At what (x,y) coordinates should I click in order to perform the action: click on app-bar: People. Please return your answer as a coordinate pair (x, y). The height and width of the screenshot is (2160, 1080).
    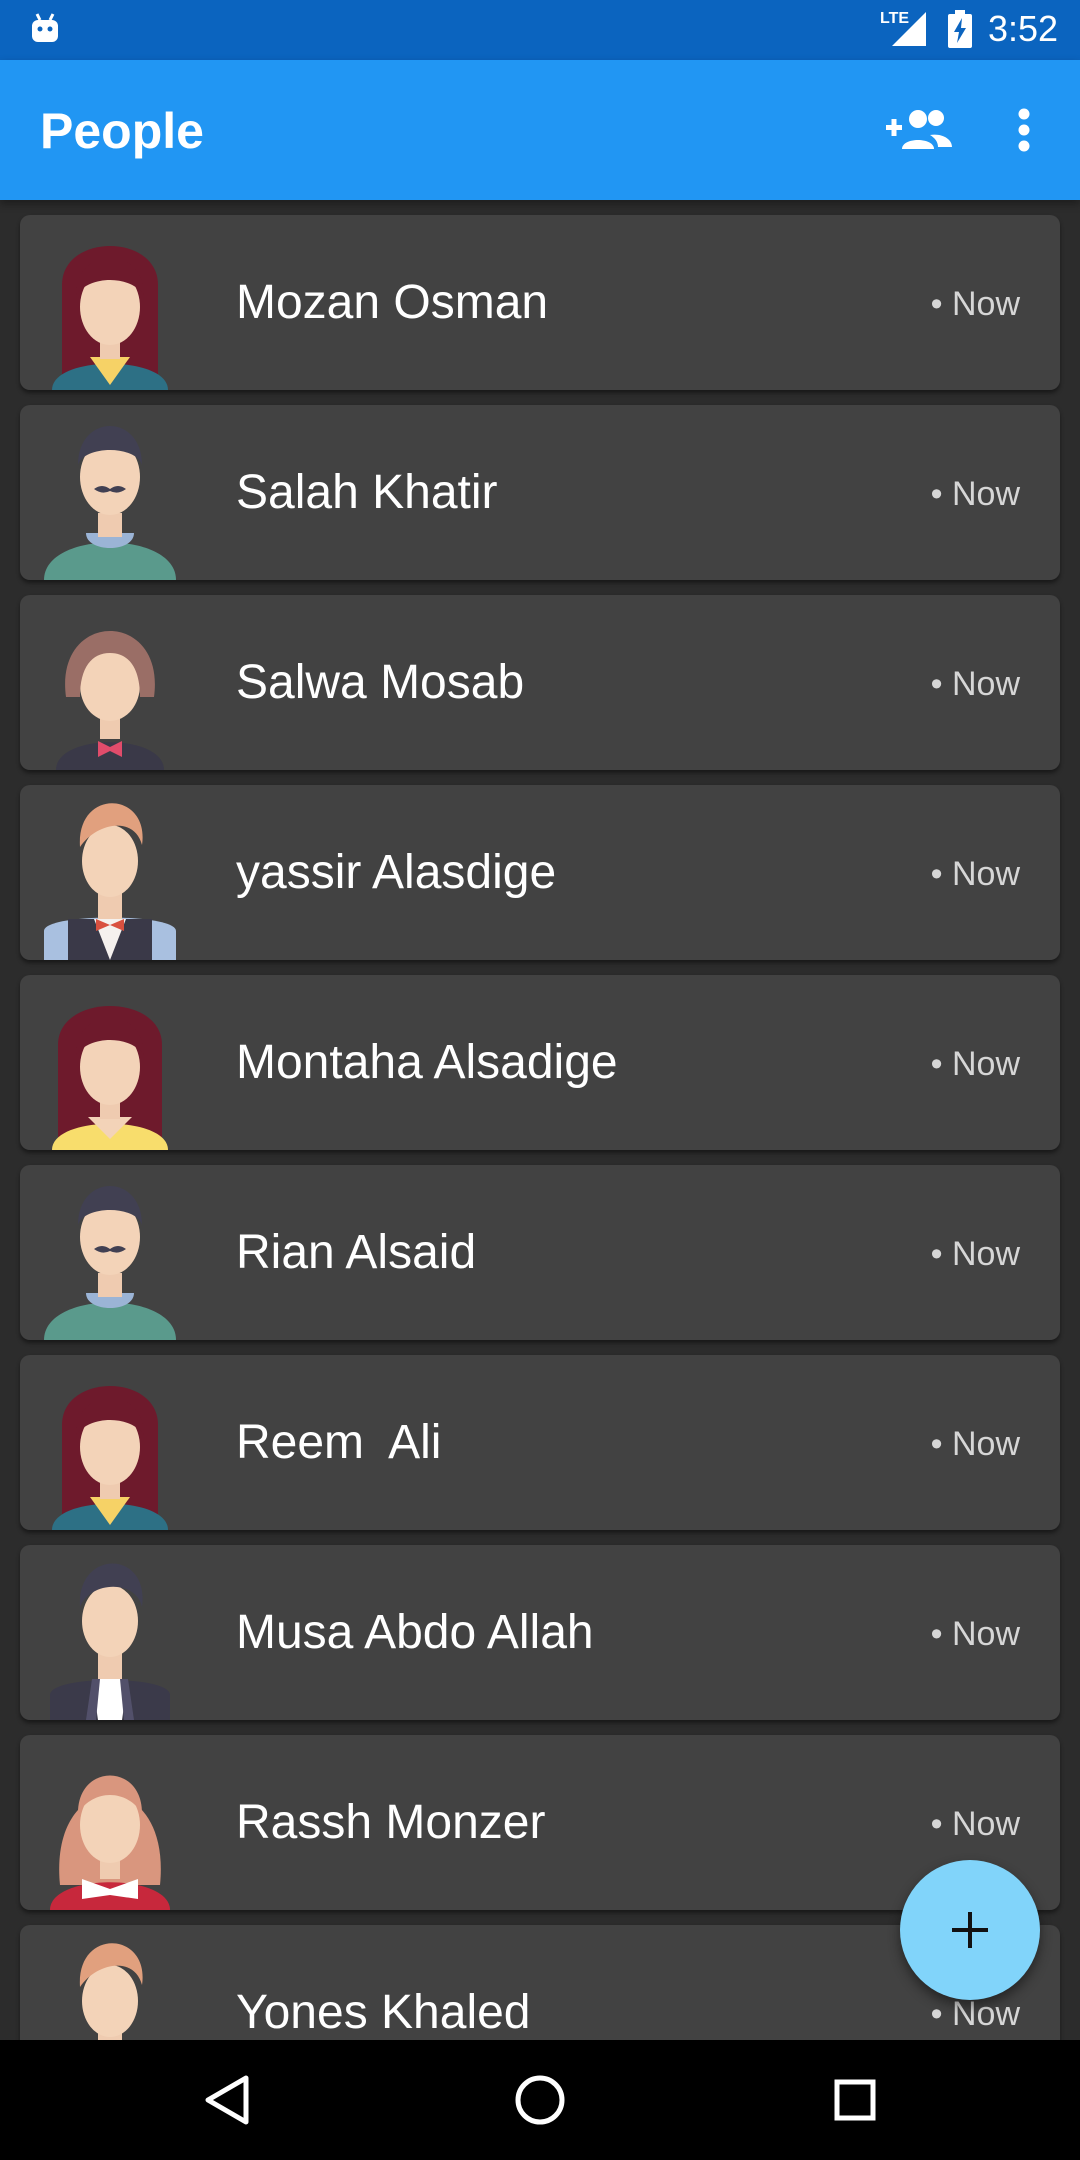
    Looking at the image, I should click on (540, 130).